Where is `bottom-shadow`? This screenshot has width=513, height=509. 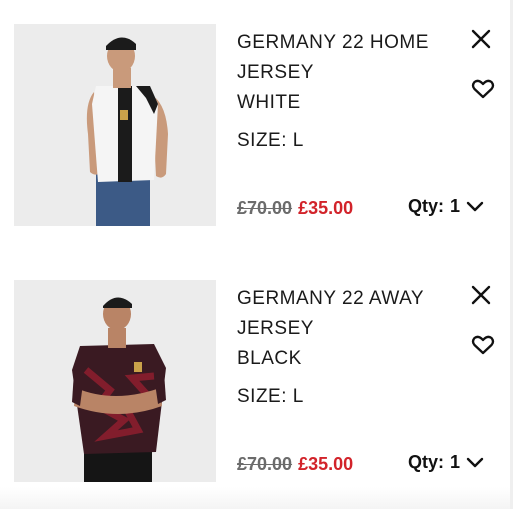
bottom-shadow is located at coordinates (256, 498).